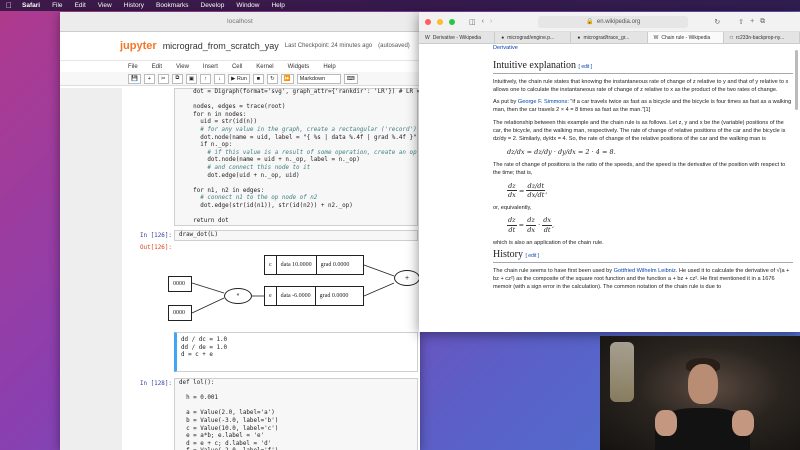  What do you see at coordinates (225, 443) in the screenshot?
I see `code-line: d = e + c; d.label = 'd'` at bounding box center [225, 443].